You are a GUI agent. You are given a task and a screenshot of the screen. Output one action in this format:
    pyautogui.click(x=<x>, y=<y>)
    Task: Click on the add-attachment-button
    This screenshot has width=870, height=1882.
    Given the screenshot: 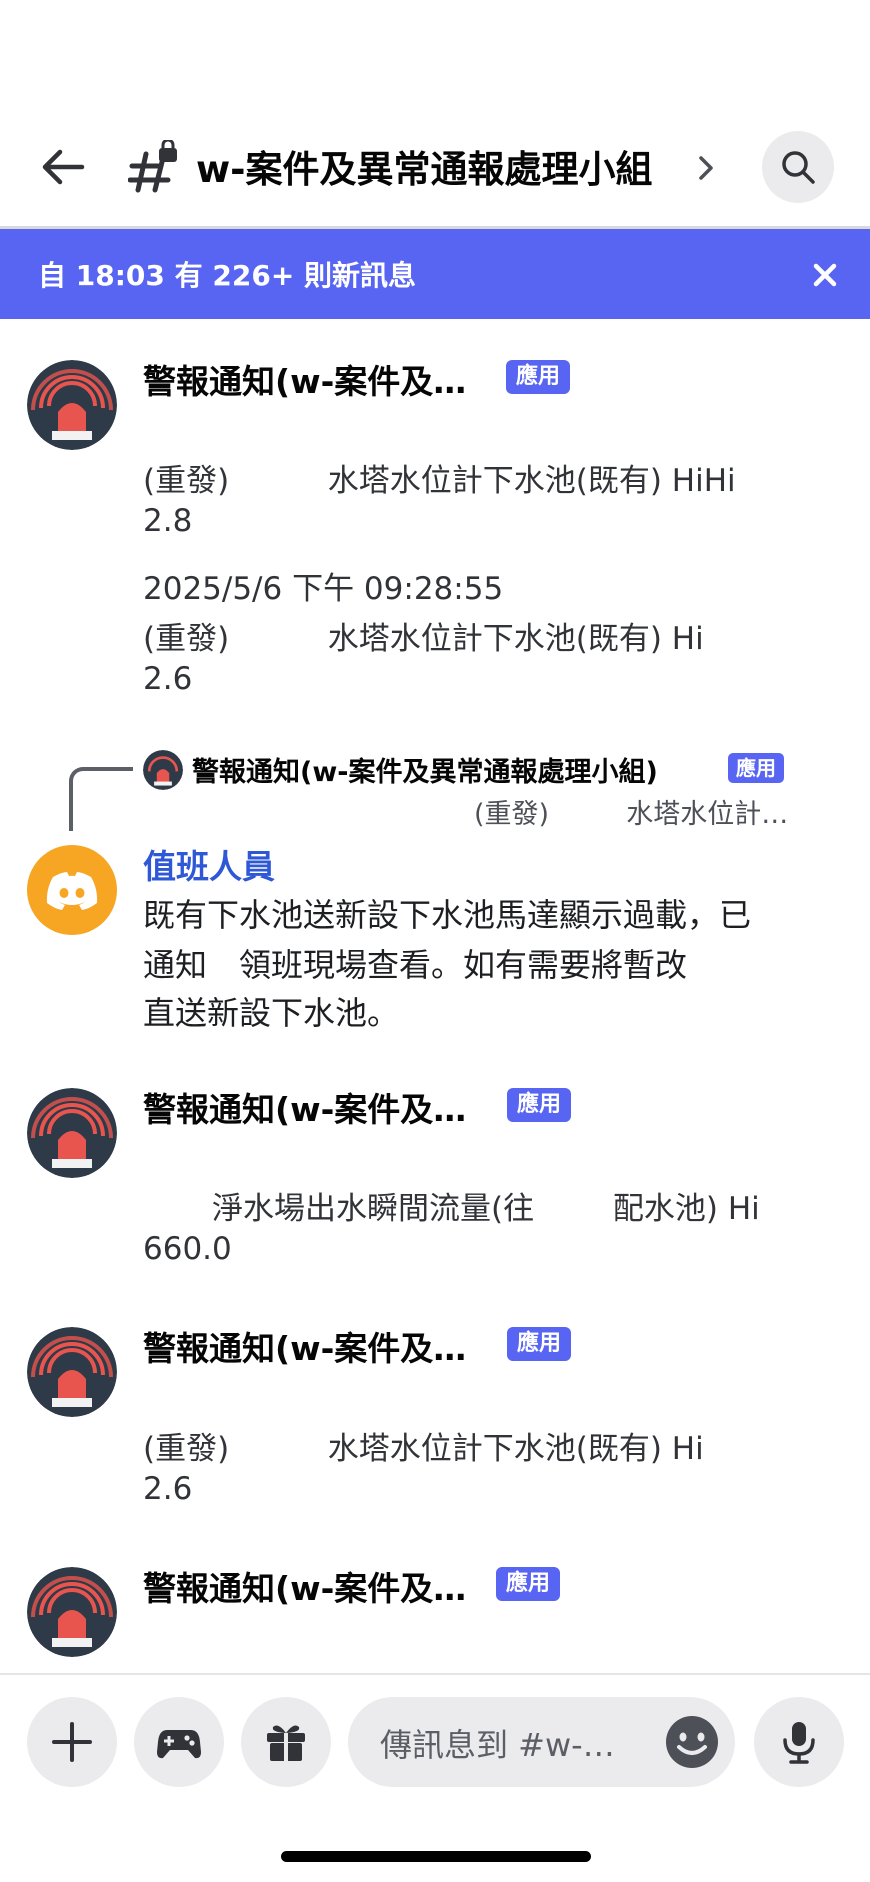 What is the action you would take?
    pyautogui.click(x=72, y=1742)
    